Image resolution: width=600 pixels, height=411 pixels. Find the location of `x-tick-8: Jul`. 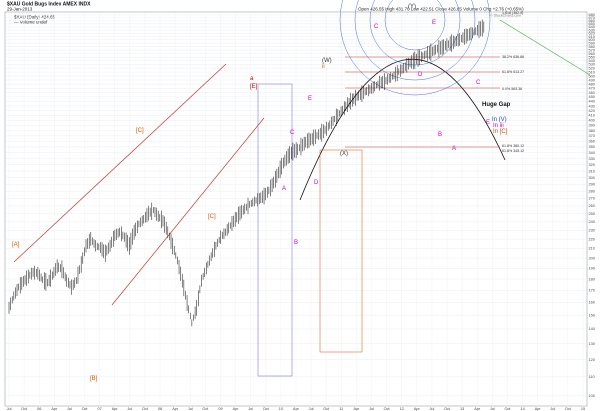

x-tick-8: Jul is located at coordinates (129, 409).